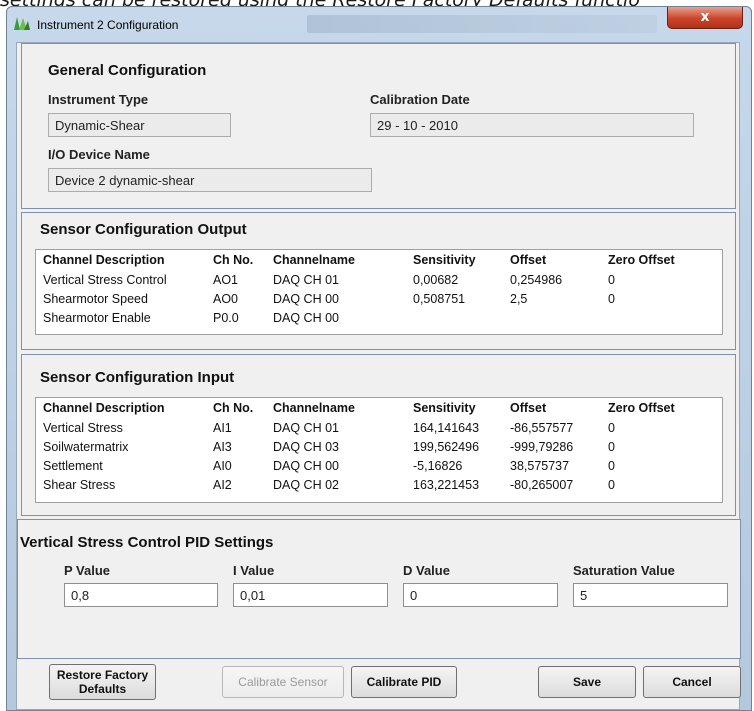  What do you see at coordinates (97, 317) in the screenshot?
I see `table-cell: Shearmotor Enable` at bounding box center [97, 317].